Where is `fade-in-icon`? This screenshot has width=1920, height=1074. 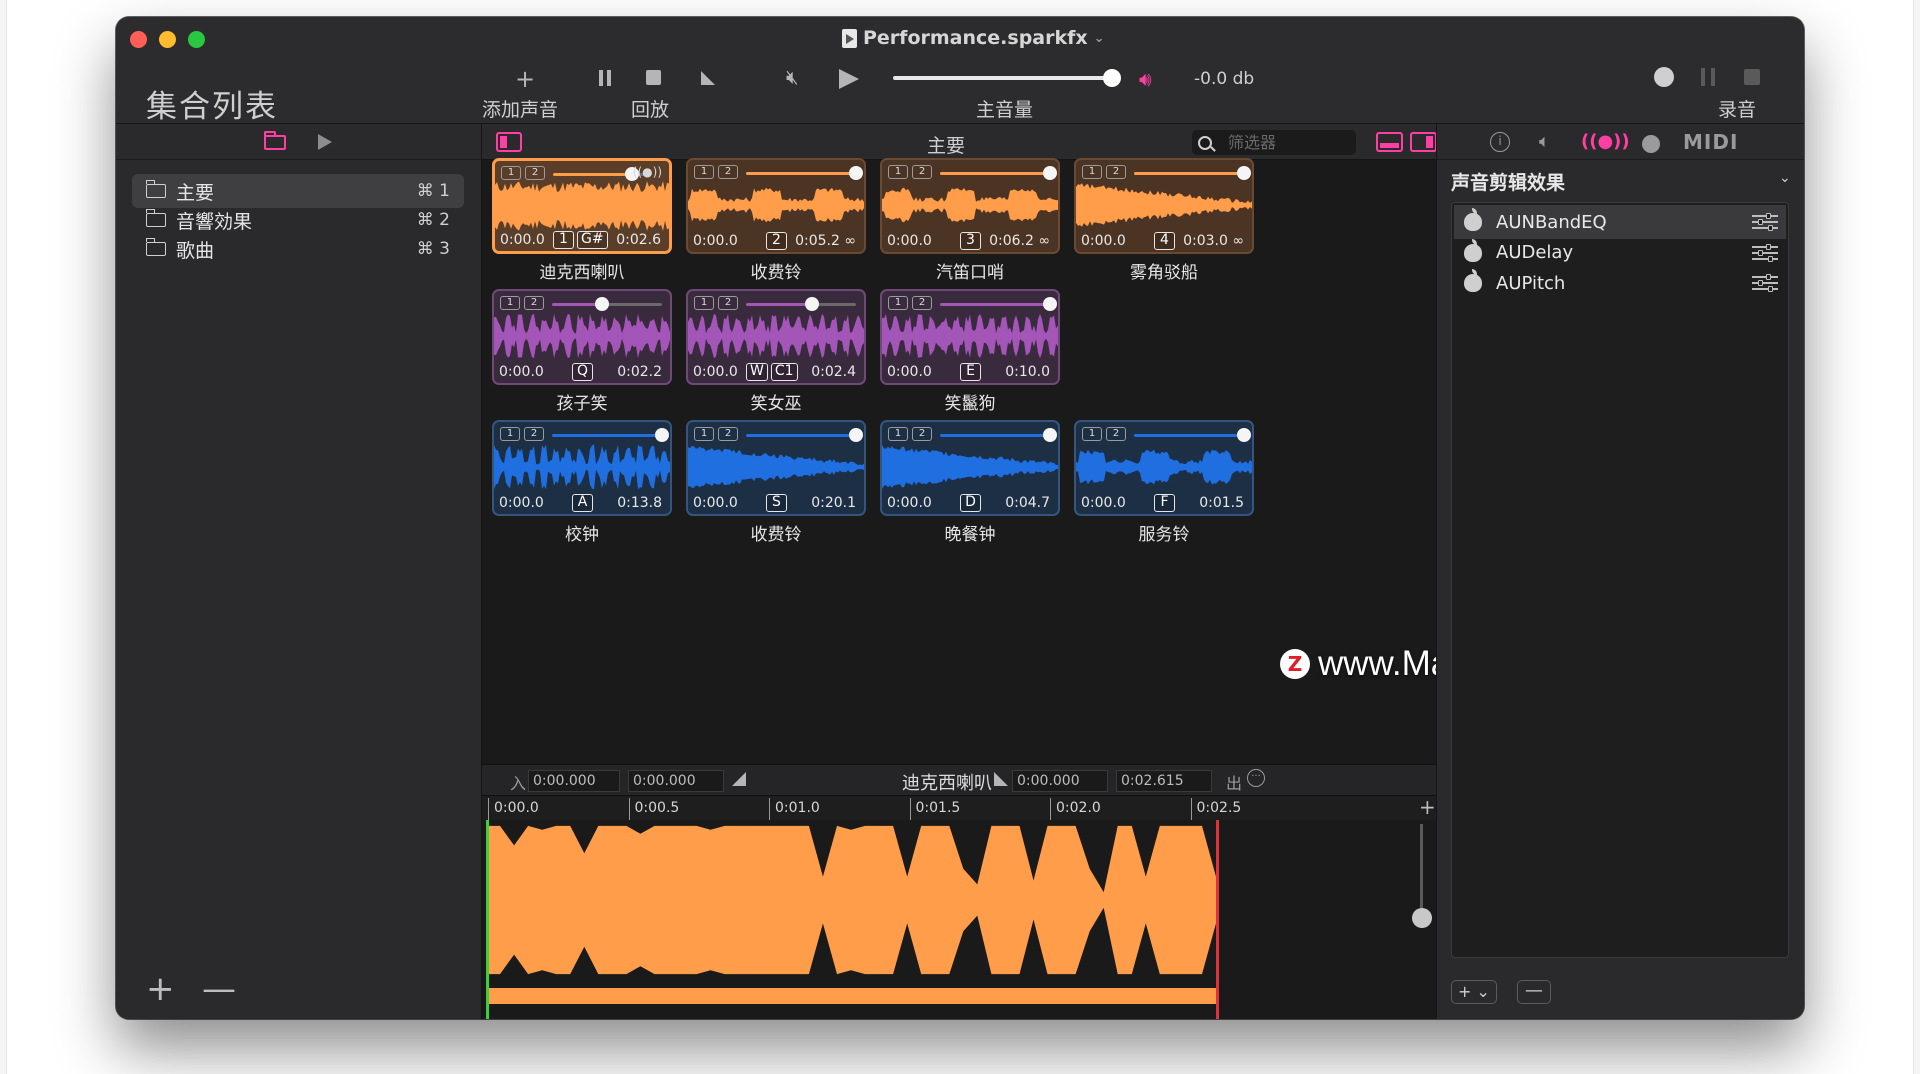
fade-in-icon is located at coordinates (739, 780).